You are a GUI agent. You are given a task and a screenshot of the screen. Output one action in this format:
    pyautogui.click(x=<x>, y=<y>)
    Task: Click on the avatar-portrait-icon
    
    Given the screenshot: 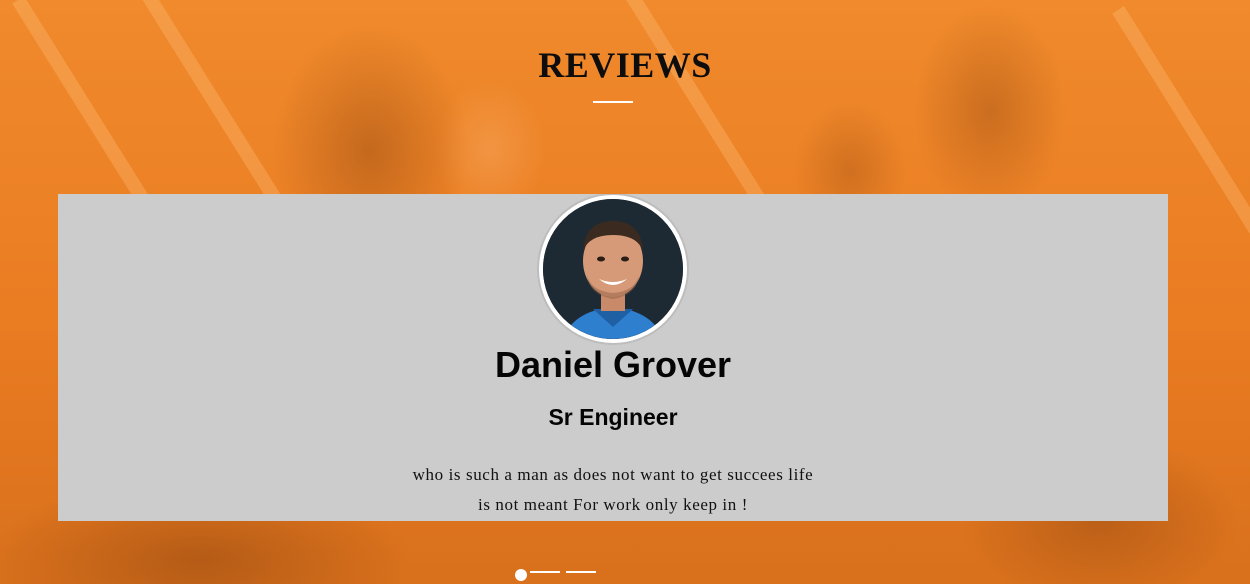 What is the action you would take?
    pyautogui.click(x=613, y=269)
    